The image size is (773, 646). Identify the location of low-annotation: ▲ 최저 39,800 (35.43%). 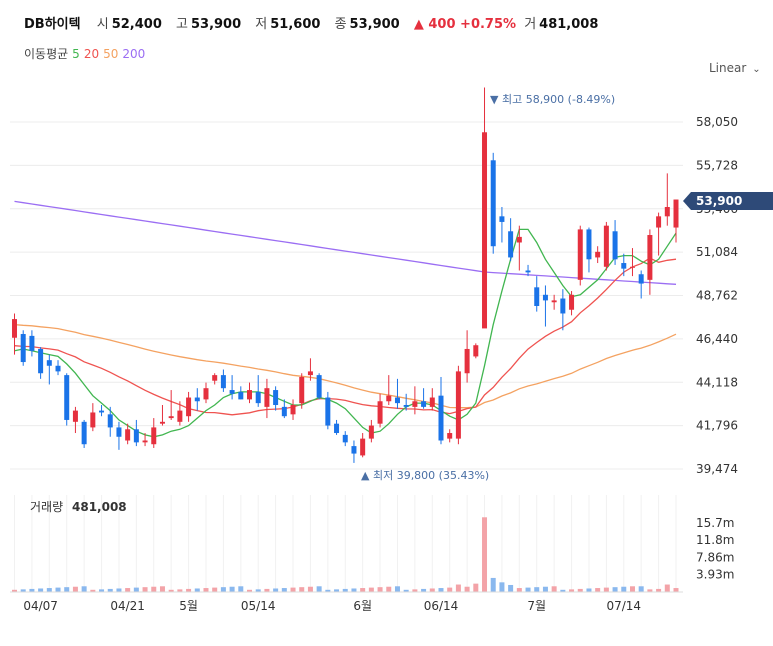
(425, 475).